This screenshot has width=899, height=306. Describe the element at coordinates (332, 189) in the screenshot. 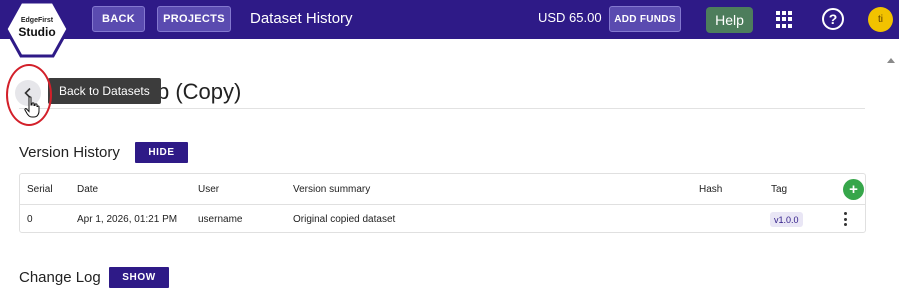

I see `column-header-version-summary: Version summary` at that location.